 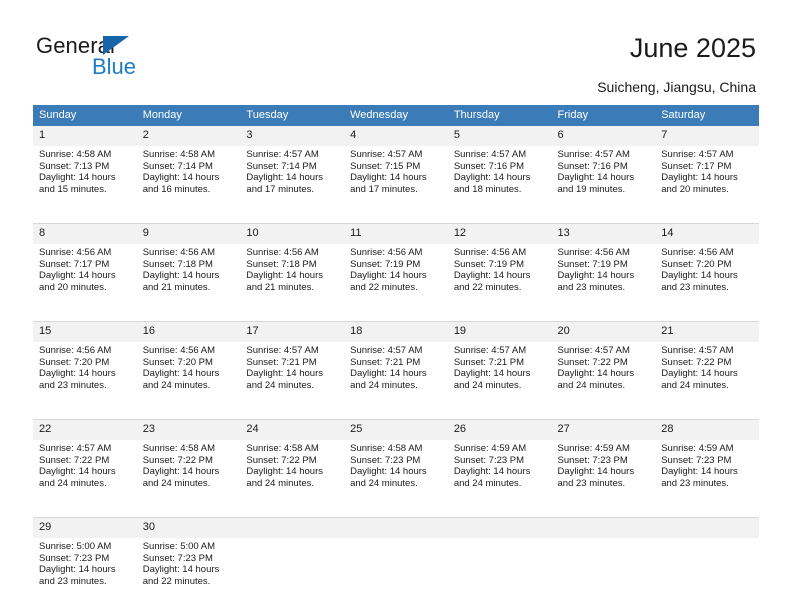 What do you see at coordinates (603, 136) in the screenshot?
I see `day-number: 6` at bounding box center [603, 136].